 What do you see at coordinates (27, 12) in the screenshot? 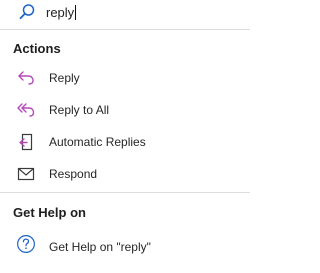
I see `search-icon` at bounding box center [27, 12].